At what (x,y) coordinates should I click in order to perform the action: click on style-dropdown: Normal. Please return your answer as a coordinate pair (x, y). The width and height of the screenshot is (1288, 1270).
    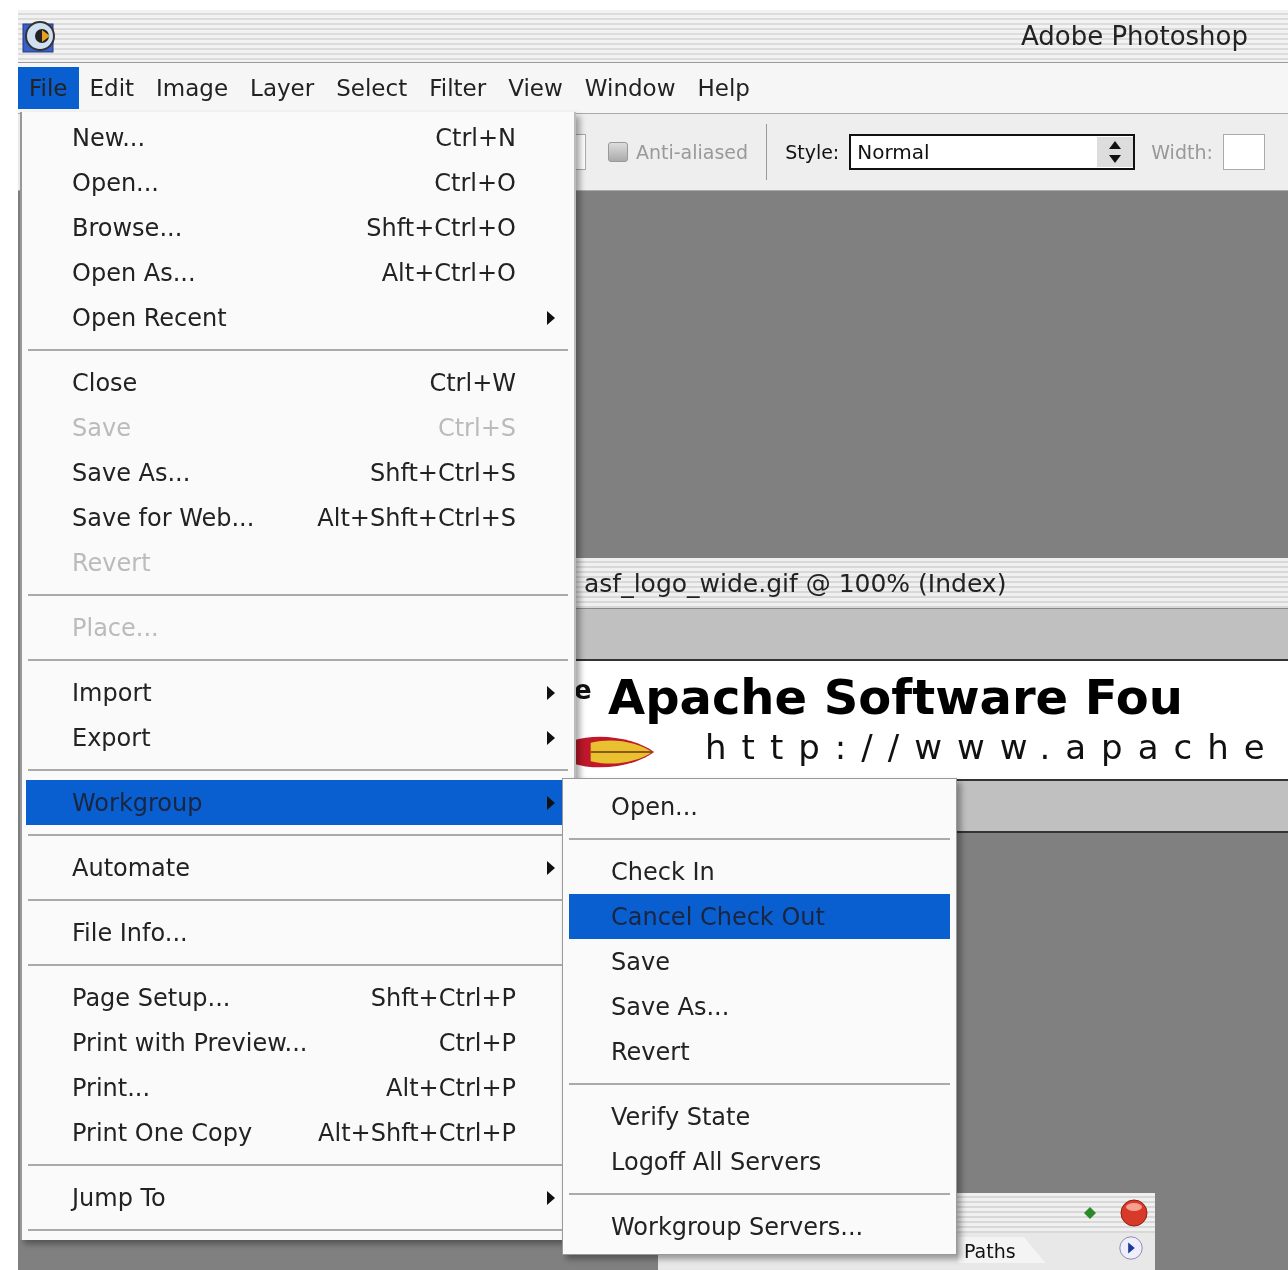
    Looking at the image, I should click on (992, 152).